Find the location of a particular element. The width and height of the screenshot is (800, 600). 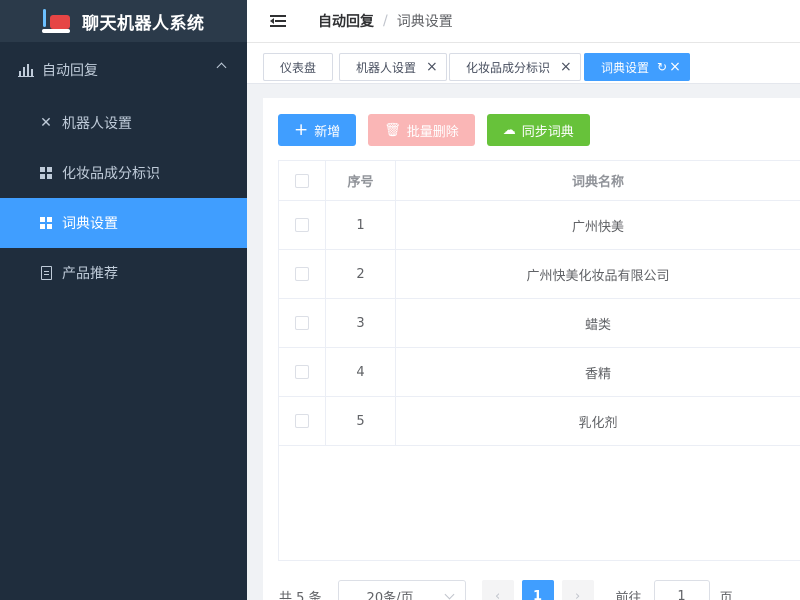

tag-dictionary-settings: 词典设置 ↻ × is located at coordinates (637, 67).